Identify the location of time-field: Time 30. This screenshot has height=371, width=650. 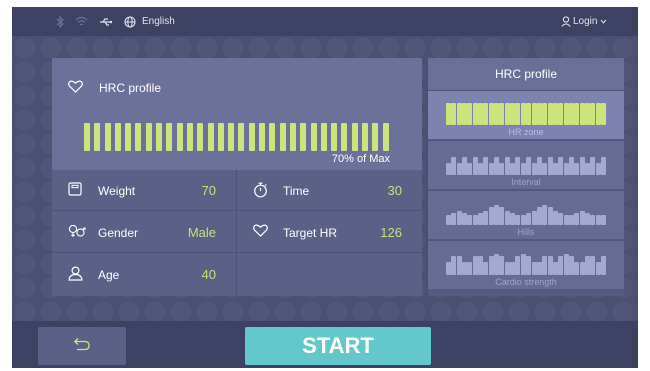
(329, 190).